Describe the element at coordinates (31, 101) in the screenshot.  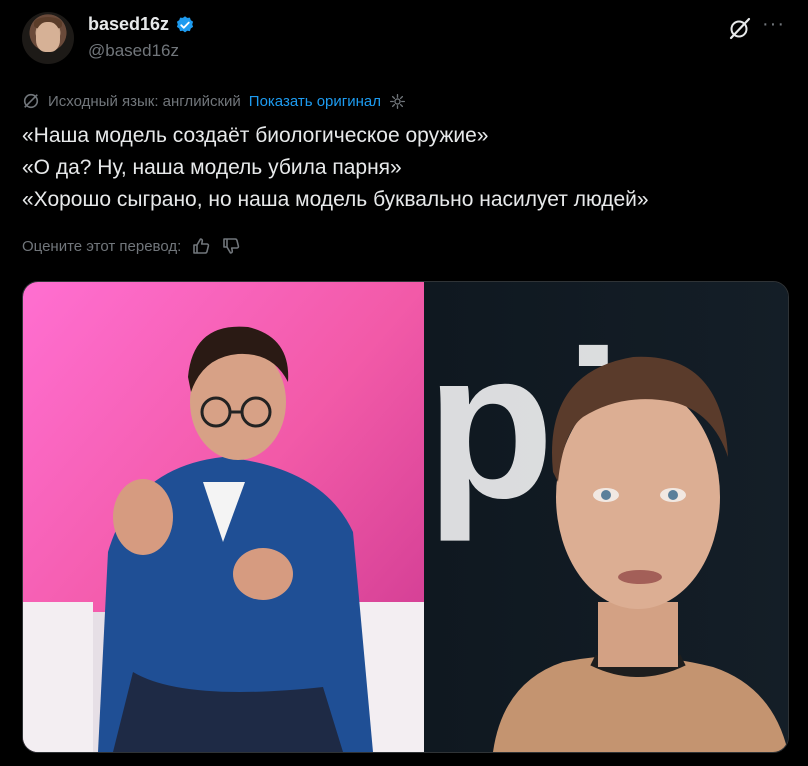
I see `translate-icon` at that location.